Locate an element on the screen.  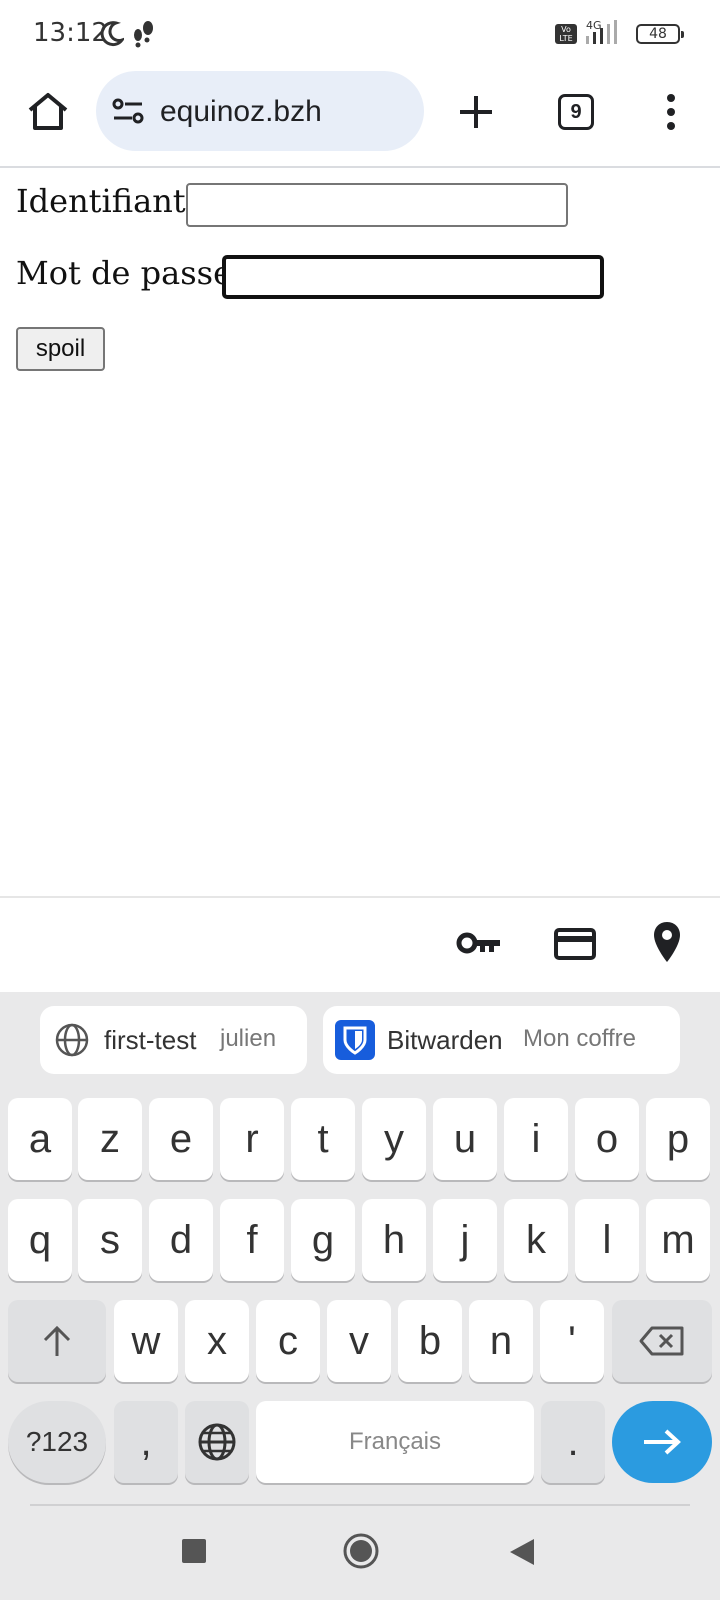
address-bar: equinoz.bzh is located at coordinates (260, 111).